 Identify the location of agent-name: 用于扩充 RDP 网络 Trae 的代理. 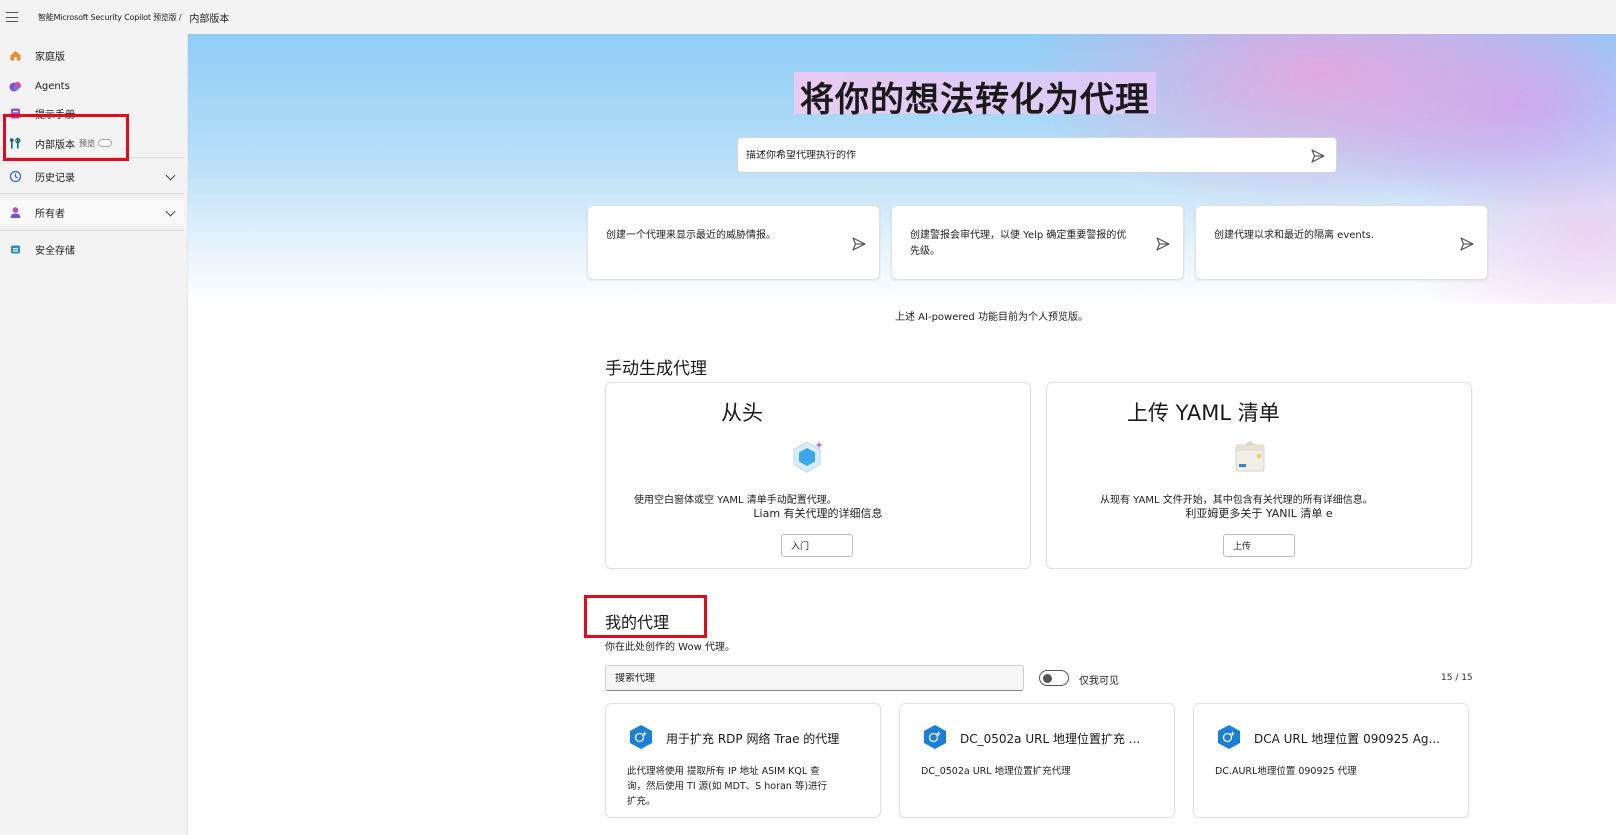
(753, 739).